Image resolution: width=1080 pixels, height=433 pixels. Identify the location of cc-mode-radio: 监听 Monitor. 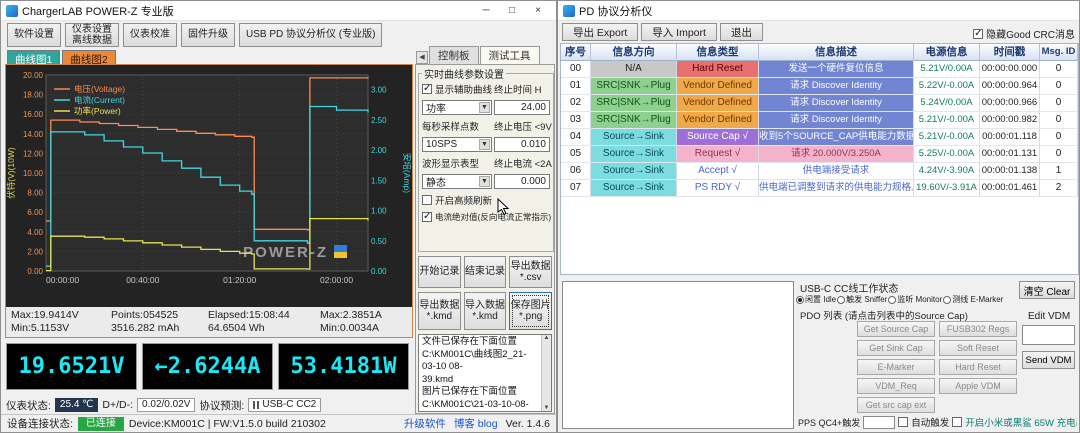
(915, 299).